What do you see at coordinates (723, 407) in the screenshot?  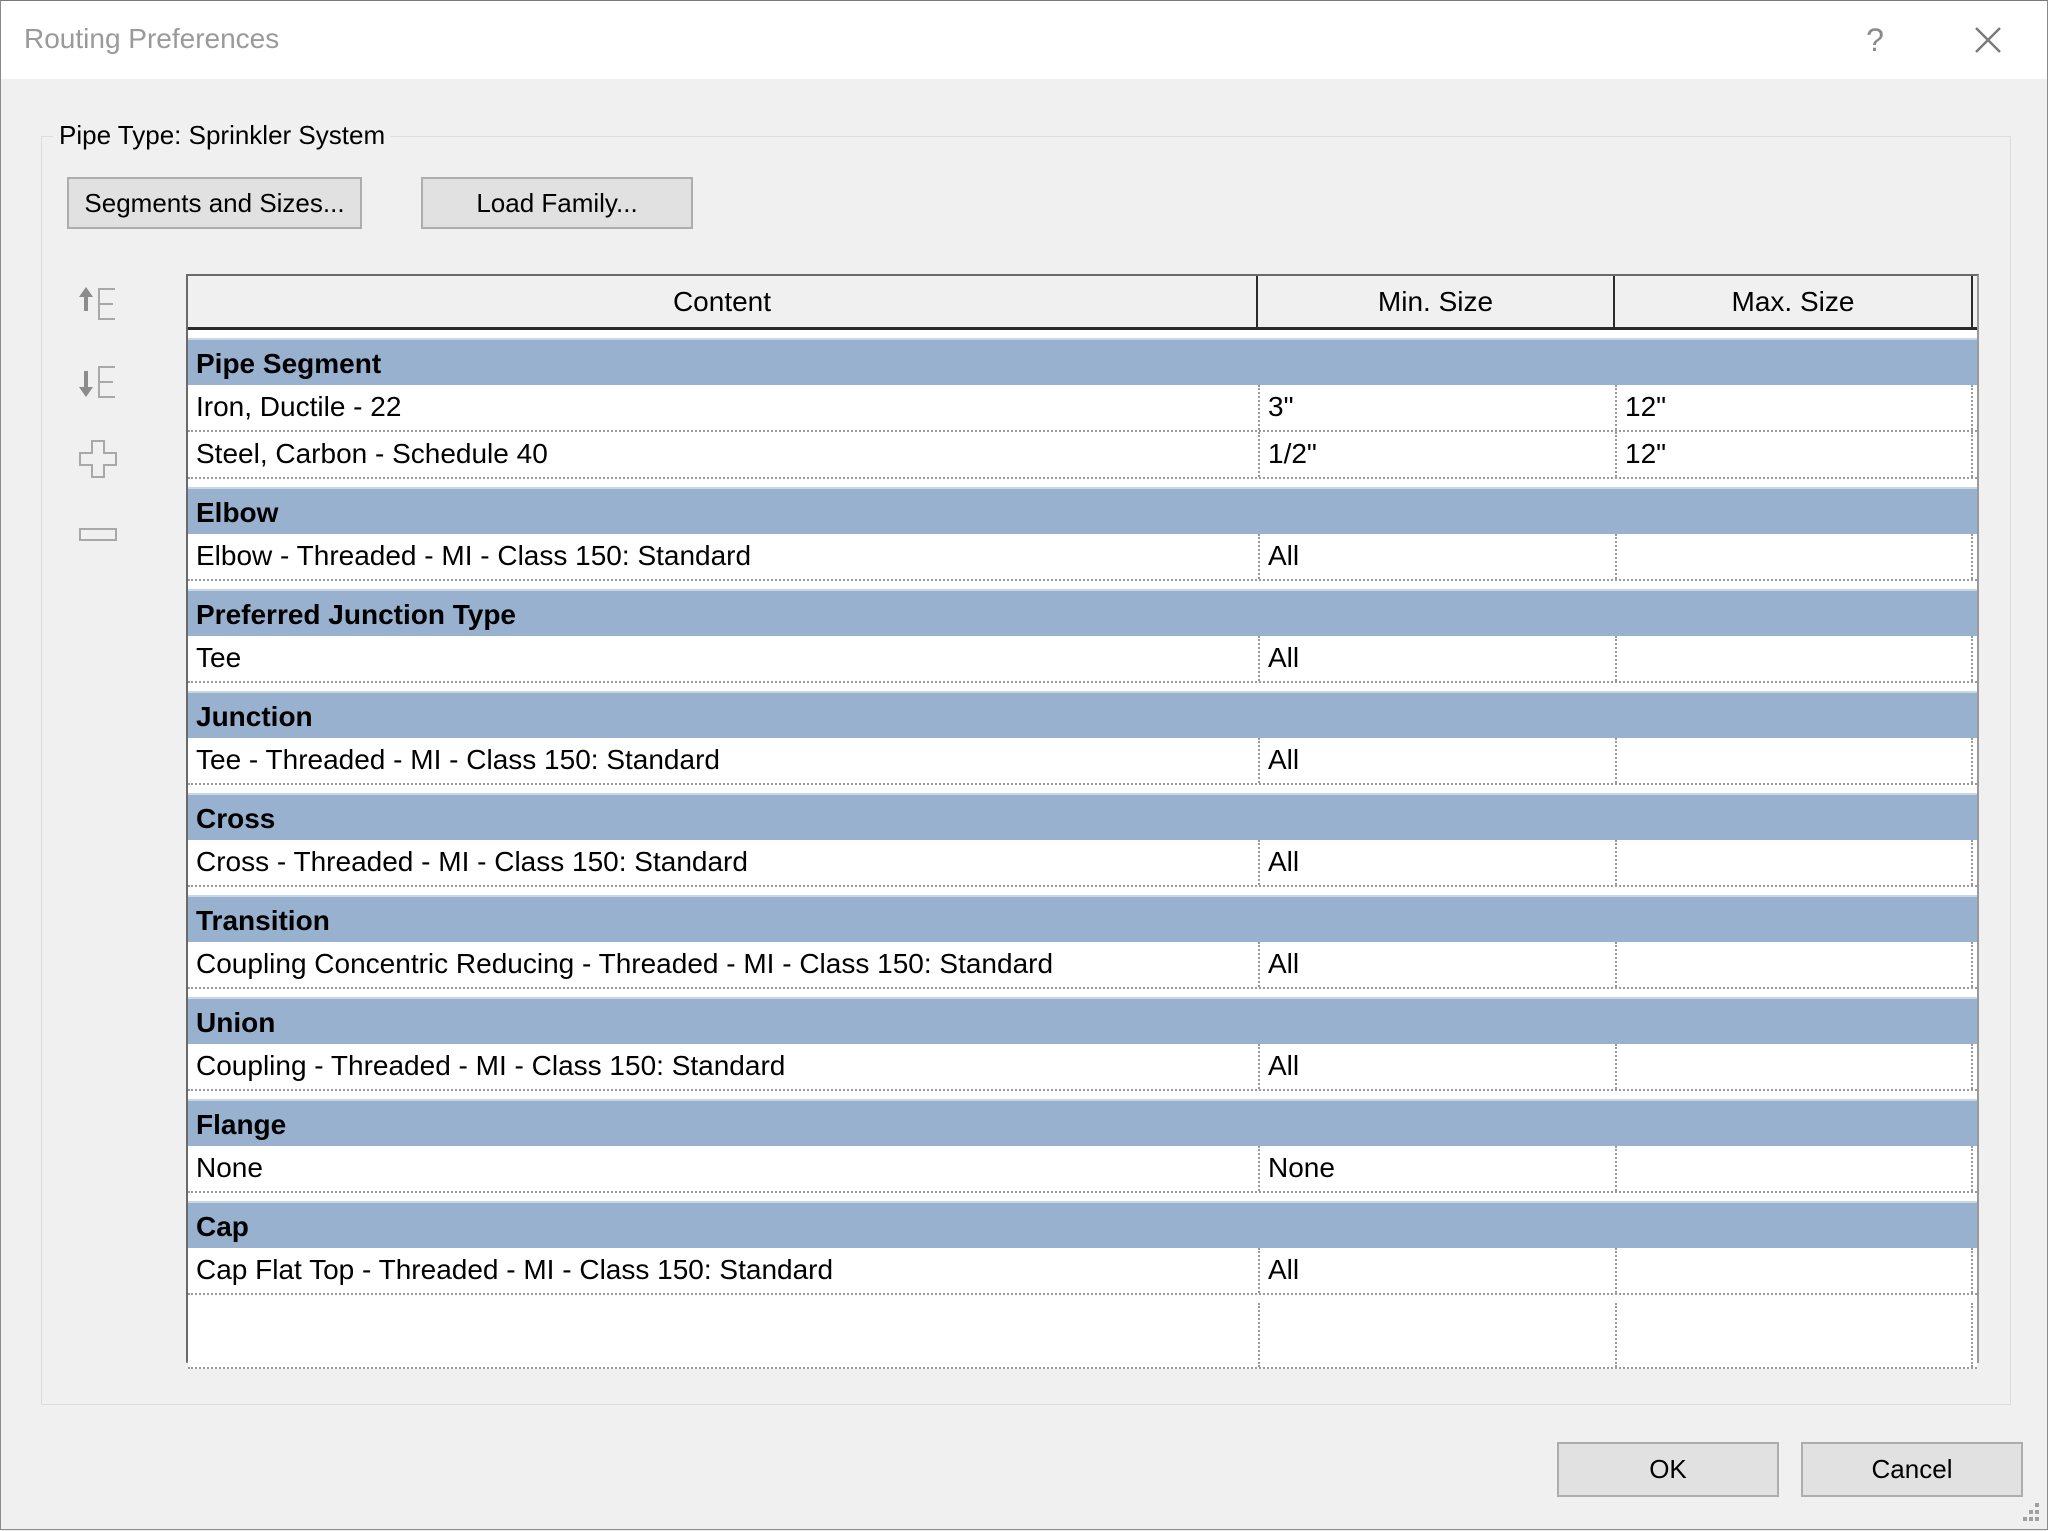 I see `content-cell: Iron, Ductile - 22` at bounding box center [723, 407].